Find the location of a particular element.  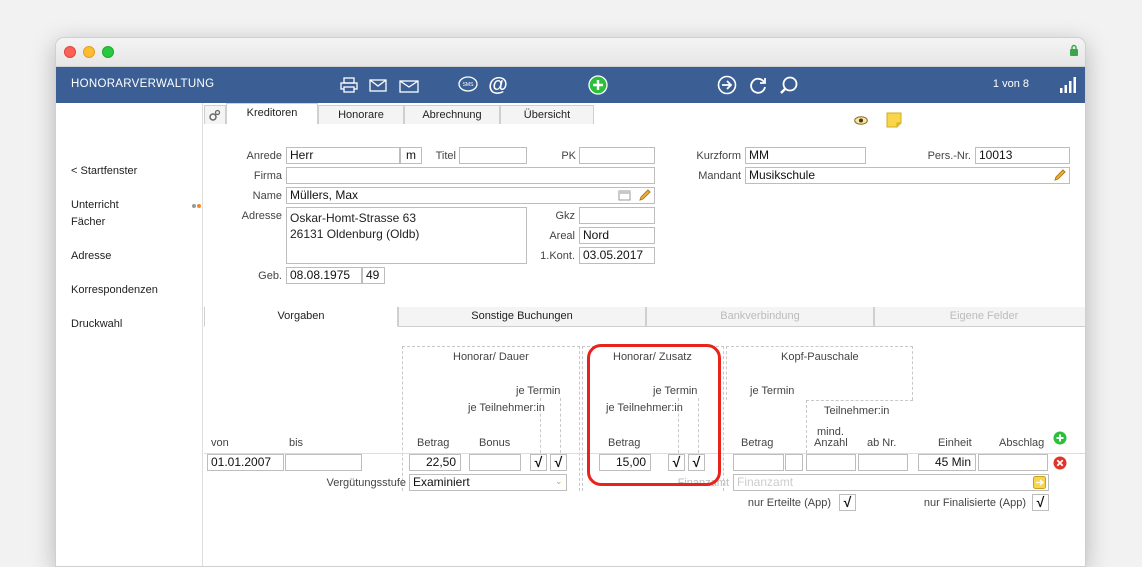

gkz-field is located at coordinates (617, 215).